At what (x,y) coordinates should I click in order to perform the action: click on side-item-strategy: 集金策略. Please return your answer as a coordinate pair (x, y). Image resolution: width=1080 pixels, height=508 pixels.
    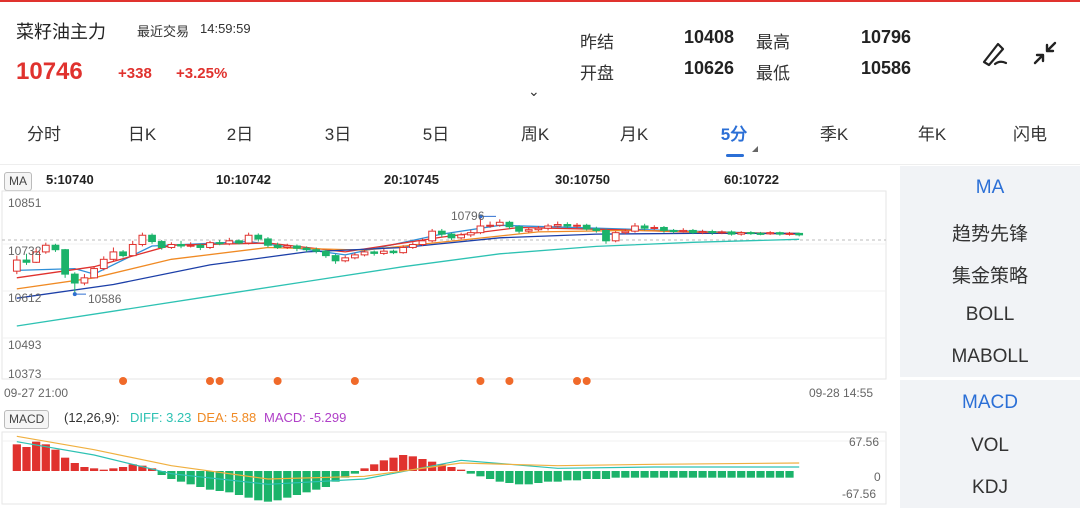
    Looking at the image, I should click on (990, 274).